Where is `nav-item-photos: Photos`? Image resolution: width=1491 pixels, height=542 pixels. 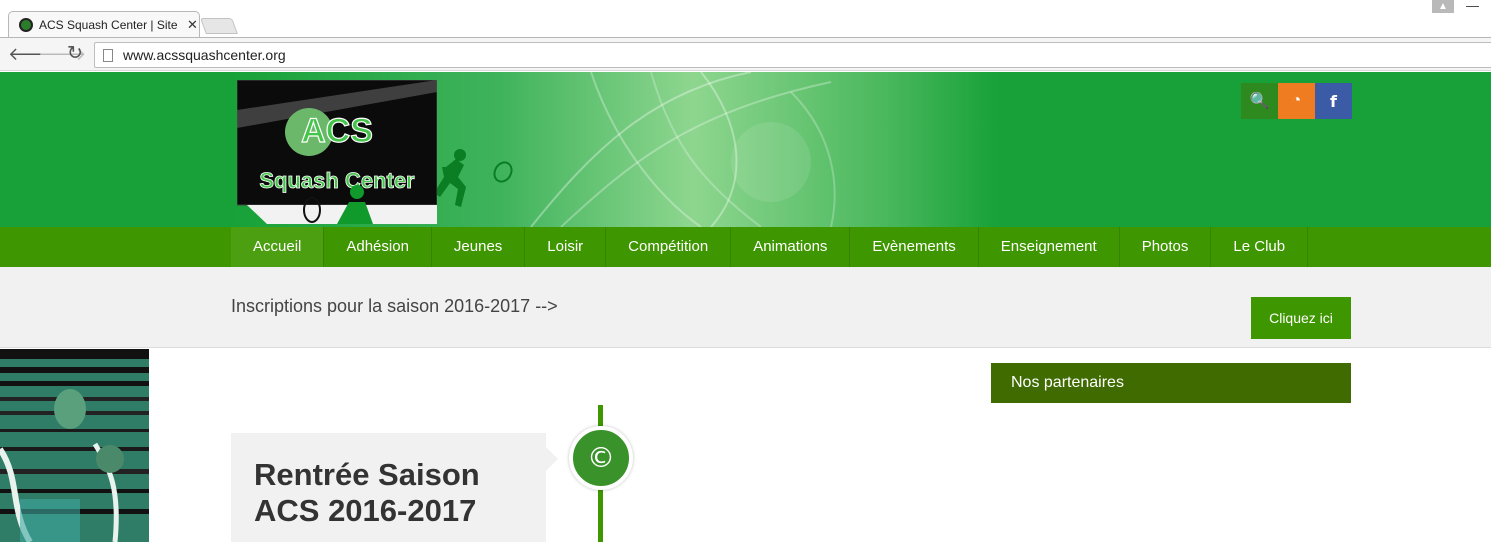
nav-item-photos: Photos is located at coordinates (1166, 247).